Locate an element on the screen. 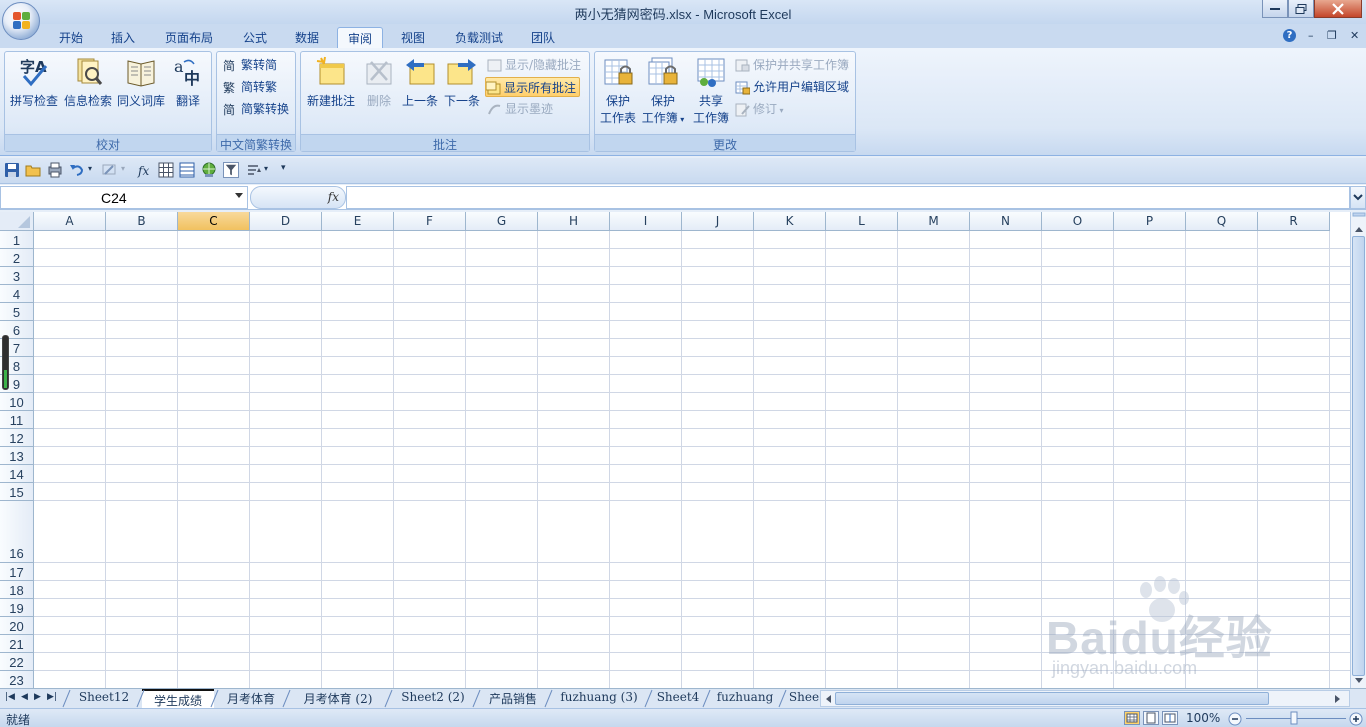  undo-icon is located at coordinates (77, 170).